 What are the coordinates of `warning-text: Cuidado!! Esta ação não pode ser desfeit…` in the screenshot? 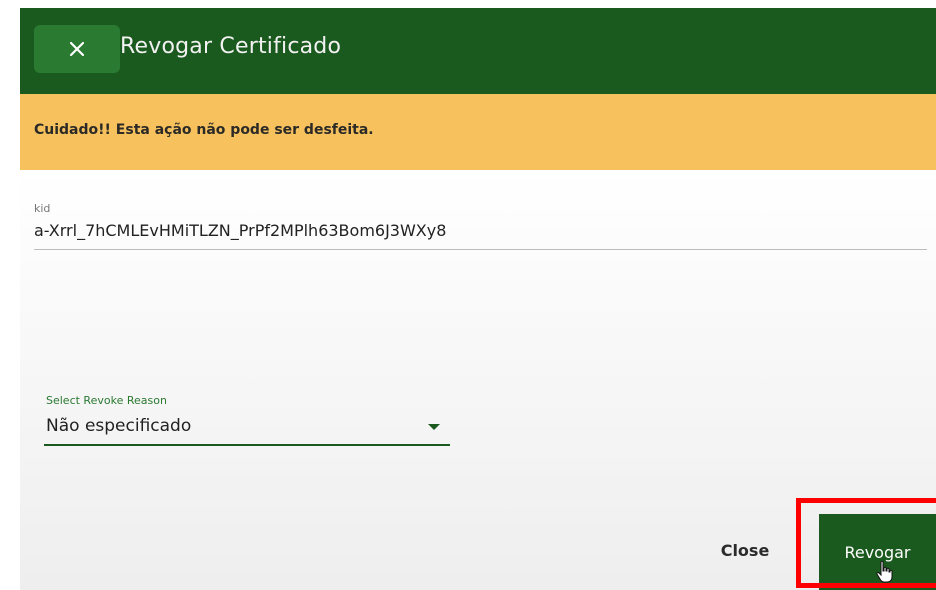 It's located at (204, 130).